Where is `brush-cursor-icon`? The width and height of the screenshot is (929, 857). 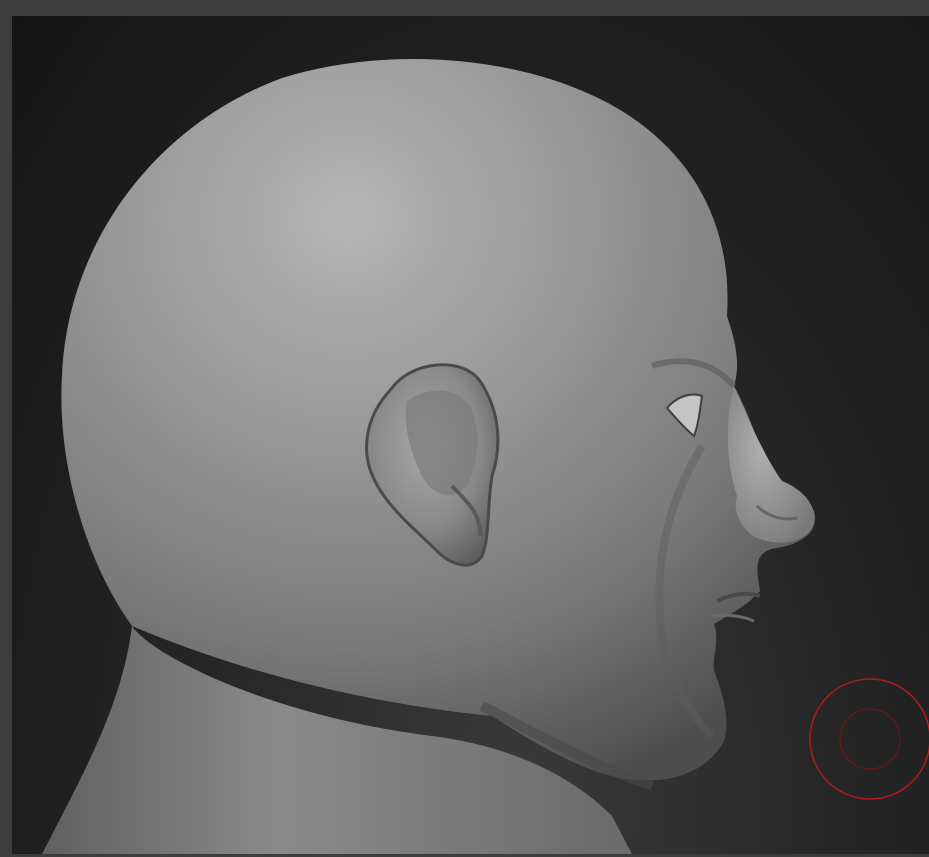
brush-cursor-icon is located at coordinates (869, 739).